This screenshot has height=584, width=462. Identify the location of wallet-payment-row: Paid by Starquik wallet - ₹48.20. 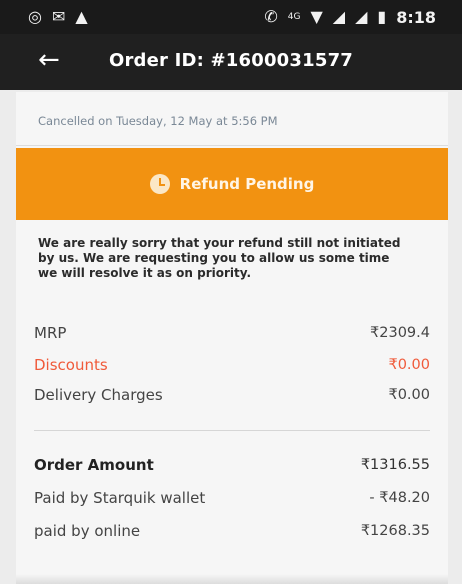
(232, 498).